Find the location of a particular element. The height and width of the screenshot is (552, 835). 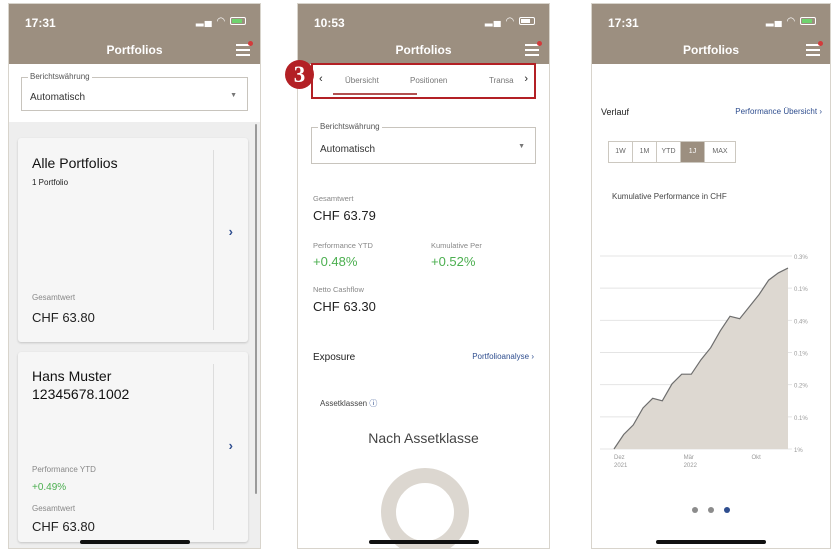

performance-overview-link: Performance Übersicht › is located at coordinates (778, 111).